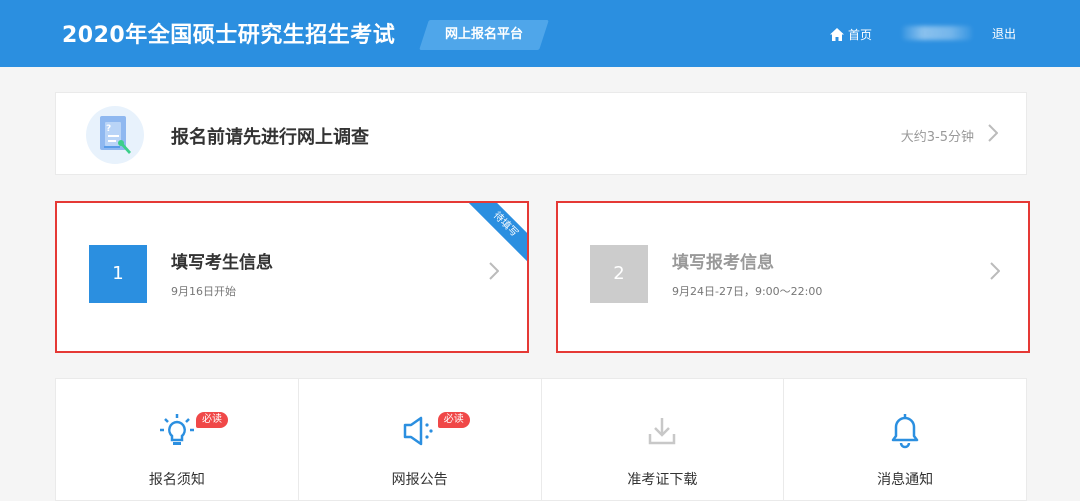  I want to click on download-icon, so click(662, 431).